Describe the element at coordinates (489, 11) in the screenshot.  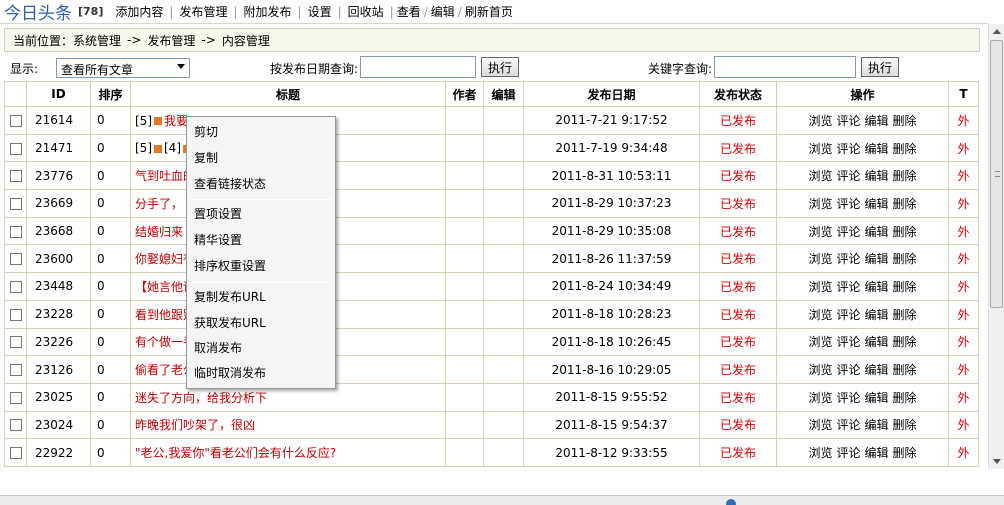
I see `nav-refresh-home: 刷新首页` at that location.